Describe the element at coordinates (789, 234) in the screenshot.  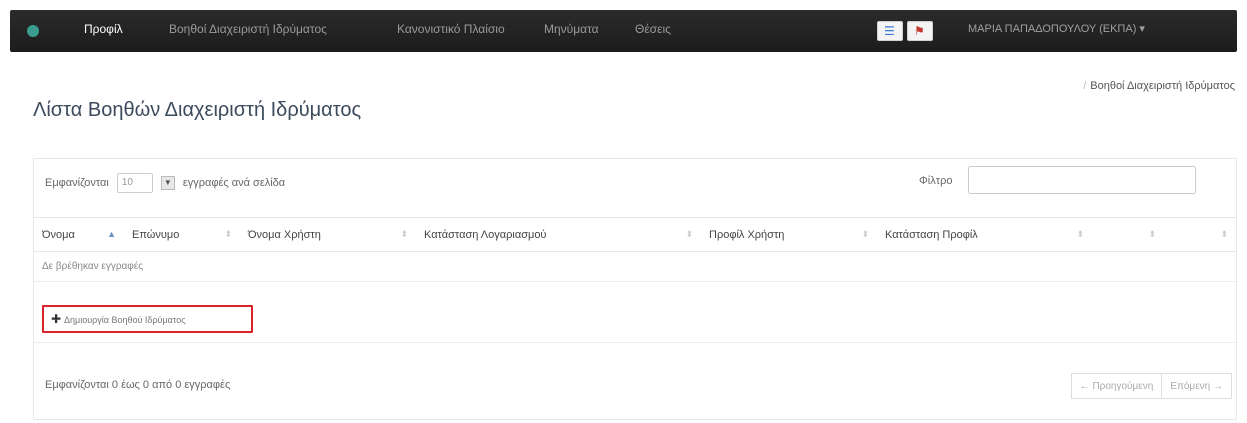
I see `column-header-user-profile: Προφίλ Χρήστη ⬍` at that location.